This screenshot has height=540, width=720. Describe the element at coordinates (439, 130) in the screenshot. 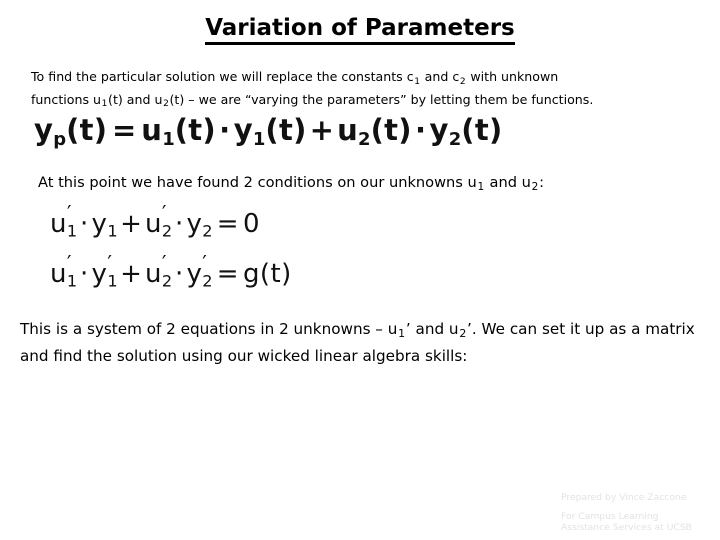

I see `eq1-term4-base: y` at that location.